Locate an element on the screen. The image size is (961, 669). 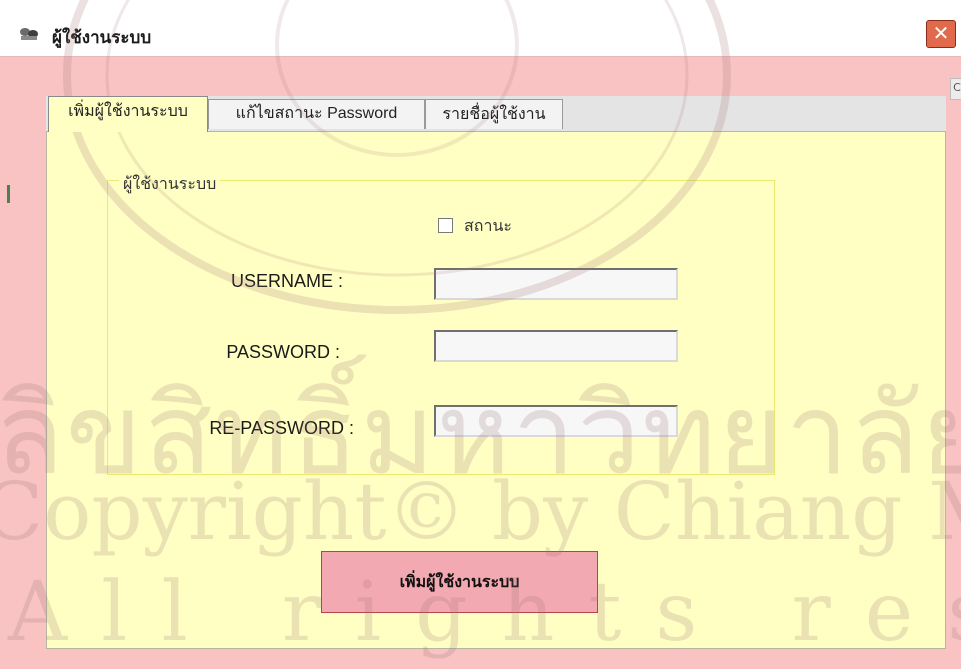
groupbox-label: ผู้ใช้งานระบบ is located at coordinates (170, 184).